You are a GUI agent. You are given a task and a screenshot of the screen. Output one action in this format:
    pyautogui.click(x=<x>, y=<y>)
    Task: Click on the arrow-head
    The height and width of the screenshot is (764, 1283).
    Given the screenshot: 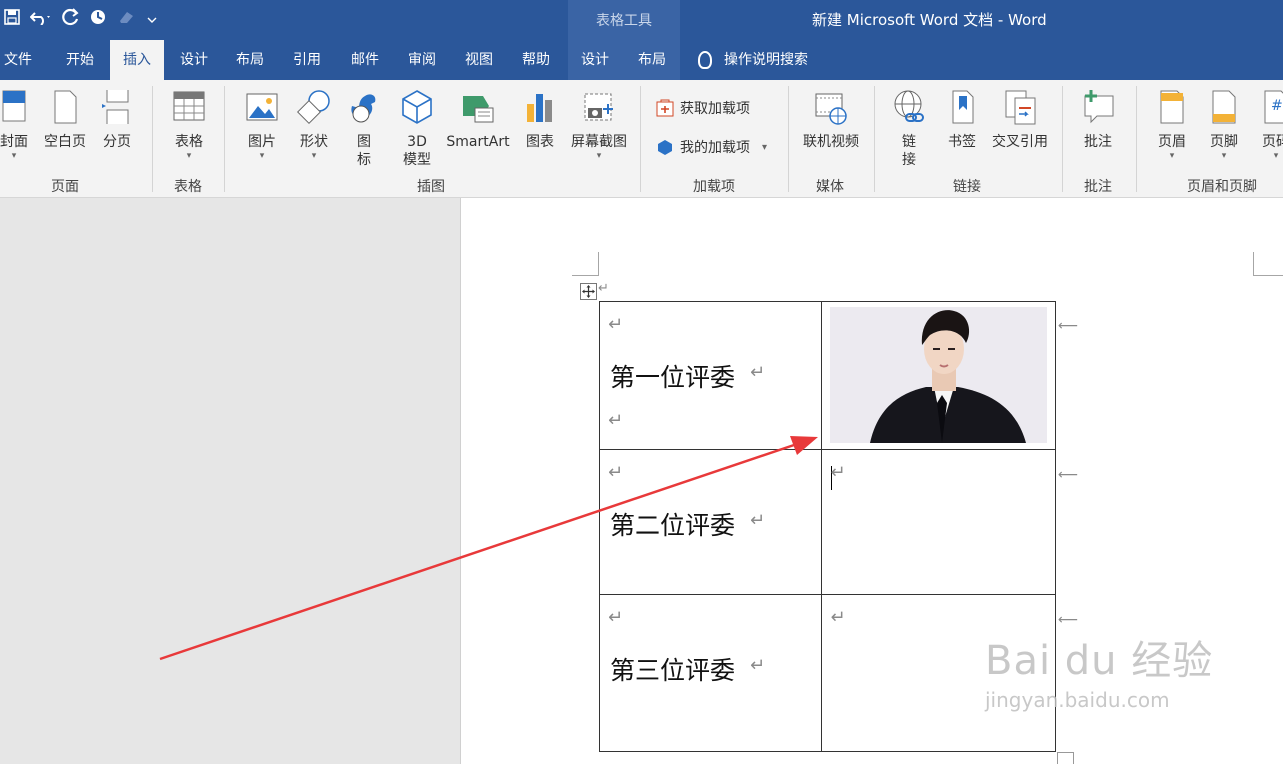 What is the action you would take?
    pyautogui.click(x=804, y=445)
    